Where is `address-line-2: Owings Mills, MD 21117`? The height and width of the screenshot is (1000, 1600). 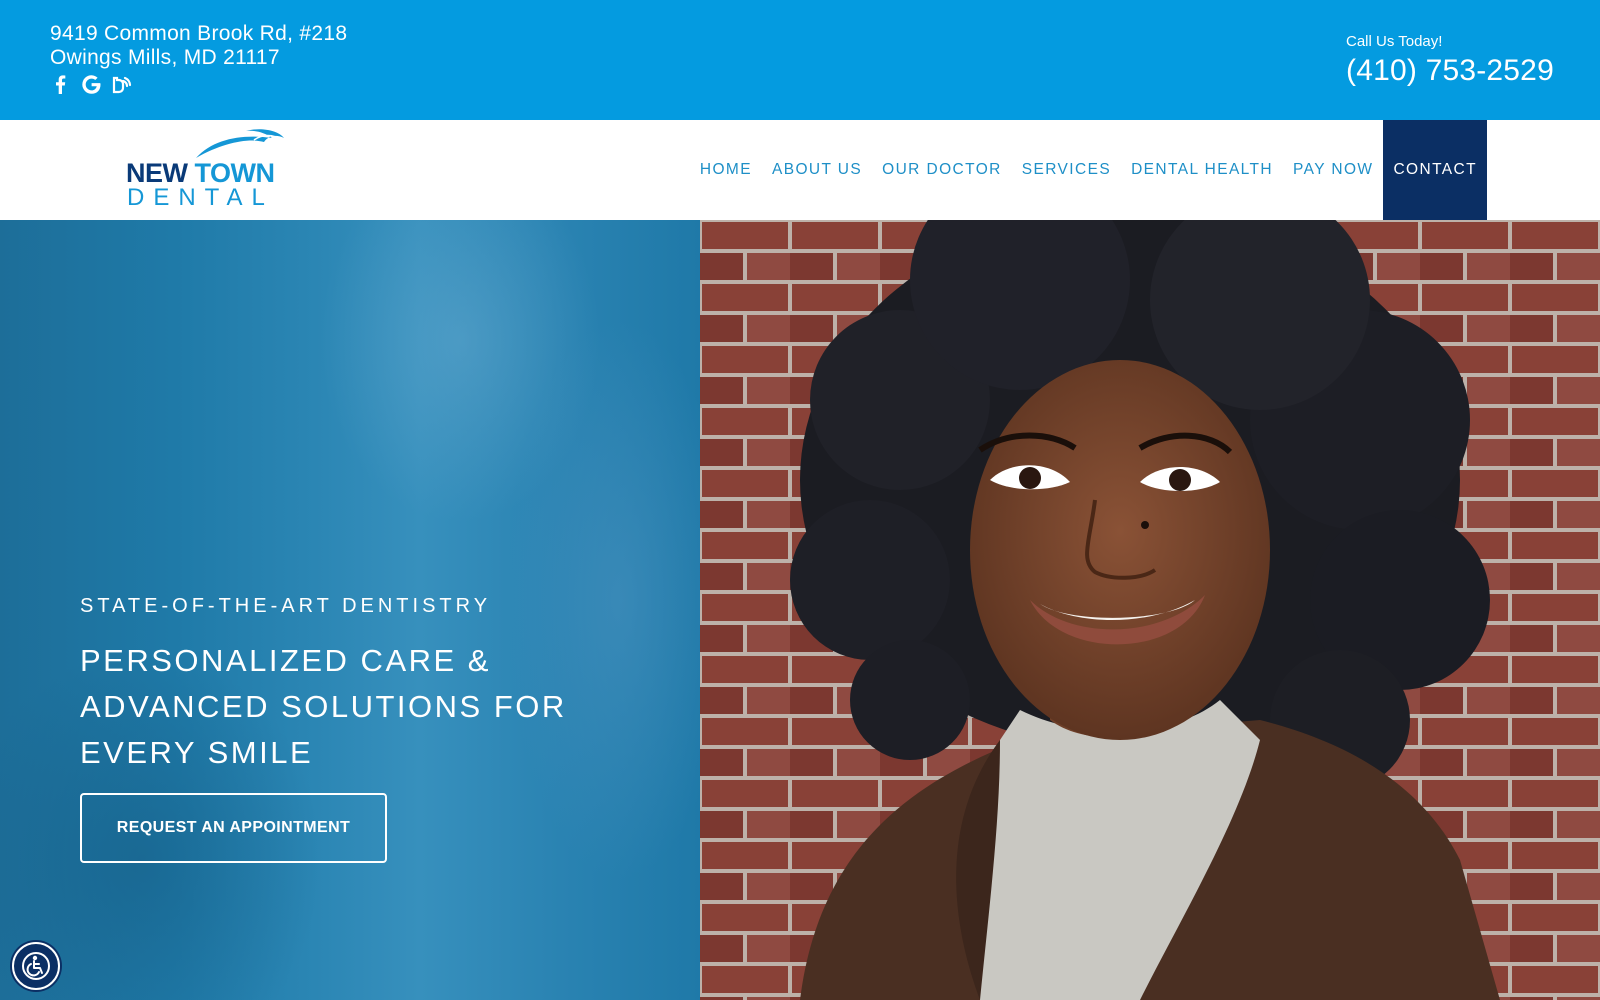
address-line-2: Owings Mills, MD 21117 is located at coordinates (165, 57).